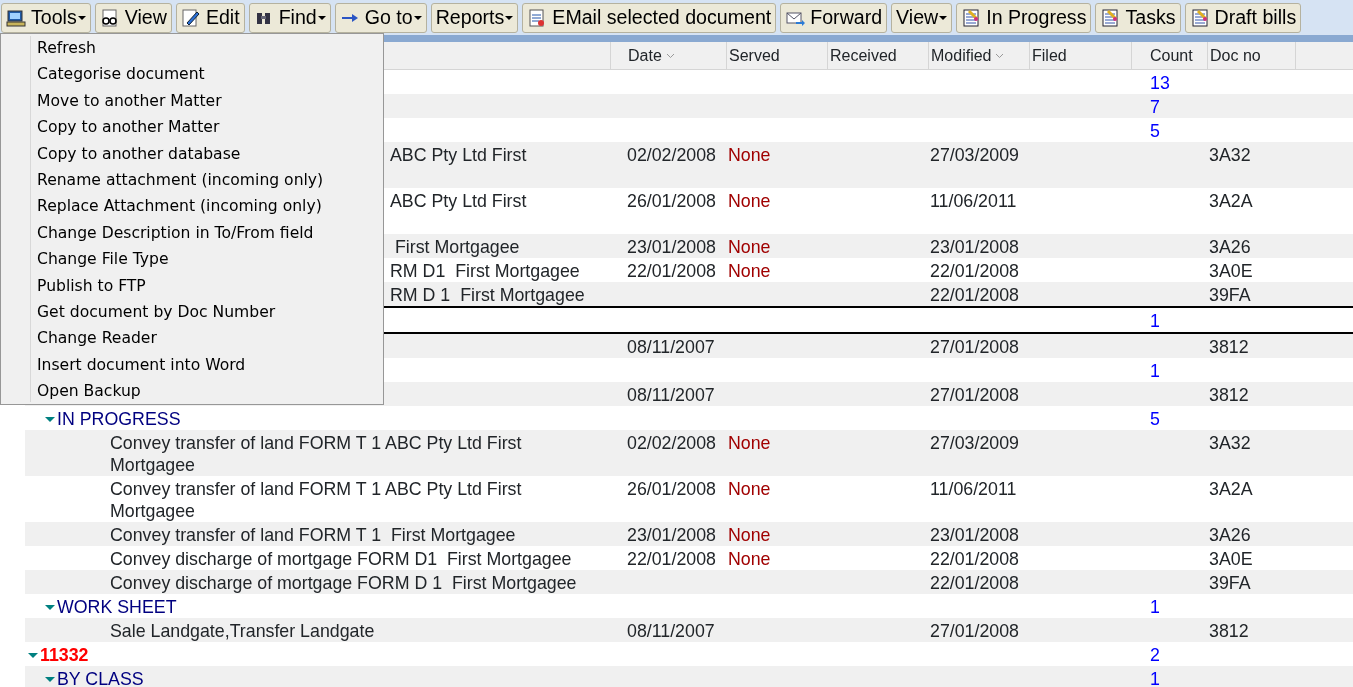 Image resolution: width=1353 pixels, height=687 pixels. Describe the element at coordinates (1169, 55) in the screenshot. I see `column-header: Count` at that location.